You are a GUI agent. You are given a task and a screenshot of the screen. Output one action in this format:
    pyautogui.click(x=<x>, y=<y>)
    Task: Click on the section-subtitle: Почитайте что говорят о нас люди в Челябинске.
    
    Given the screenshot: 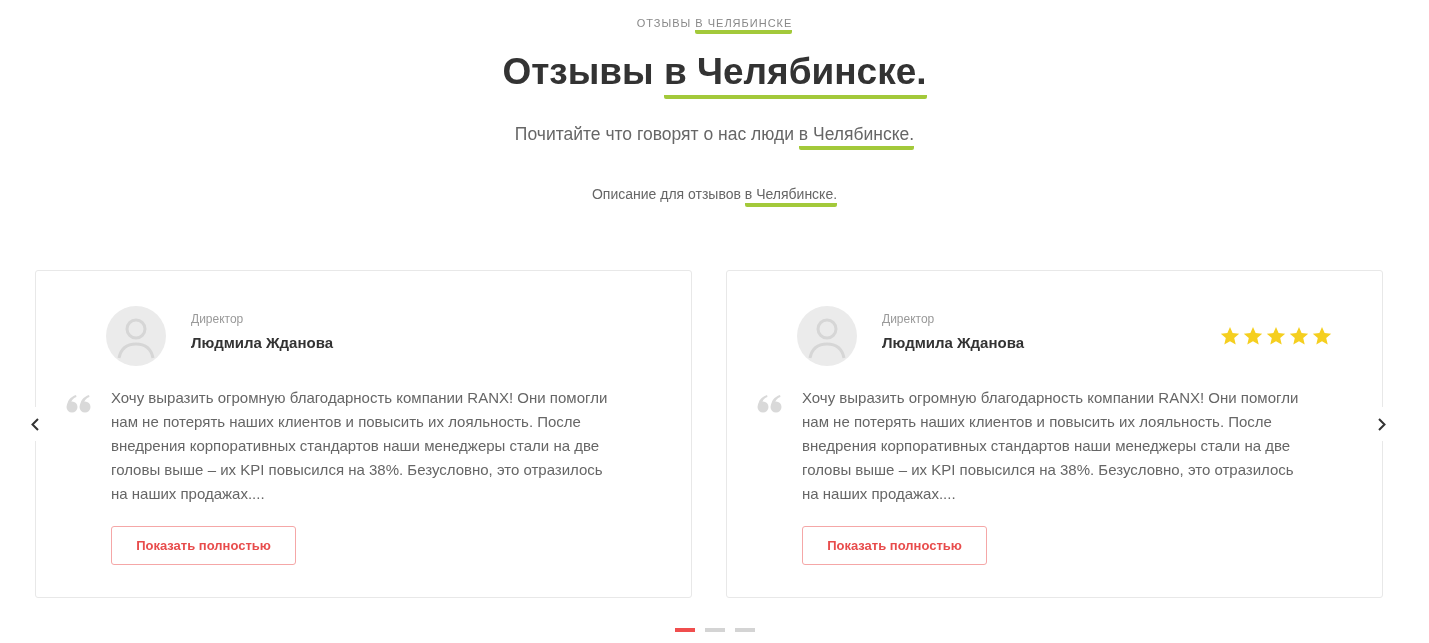 What is the action you would take?
    pyautogui.click(x=714, y=137)
    